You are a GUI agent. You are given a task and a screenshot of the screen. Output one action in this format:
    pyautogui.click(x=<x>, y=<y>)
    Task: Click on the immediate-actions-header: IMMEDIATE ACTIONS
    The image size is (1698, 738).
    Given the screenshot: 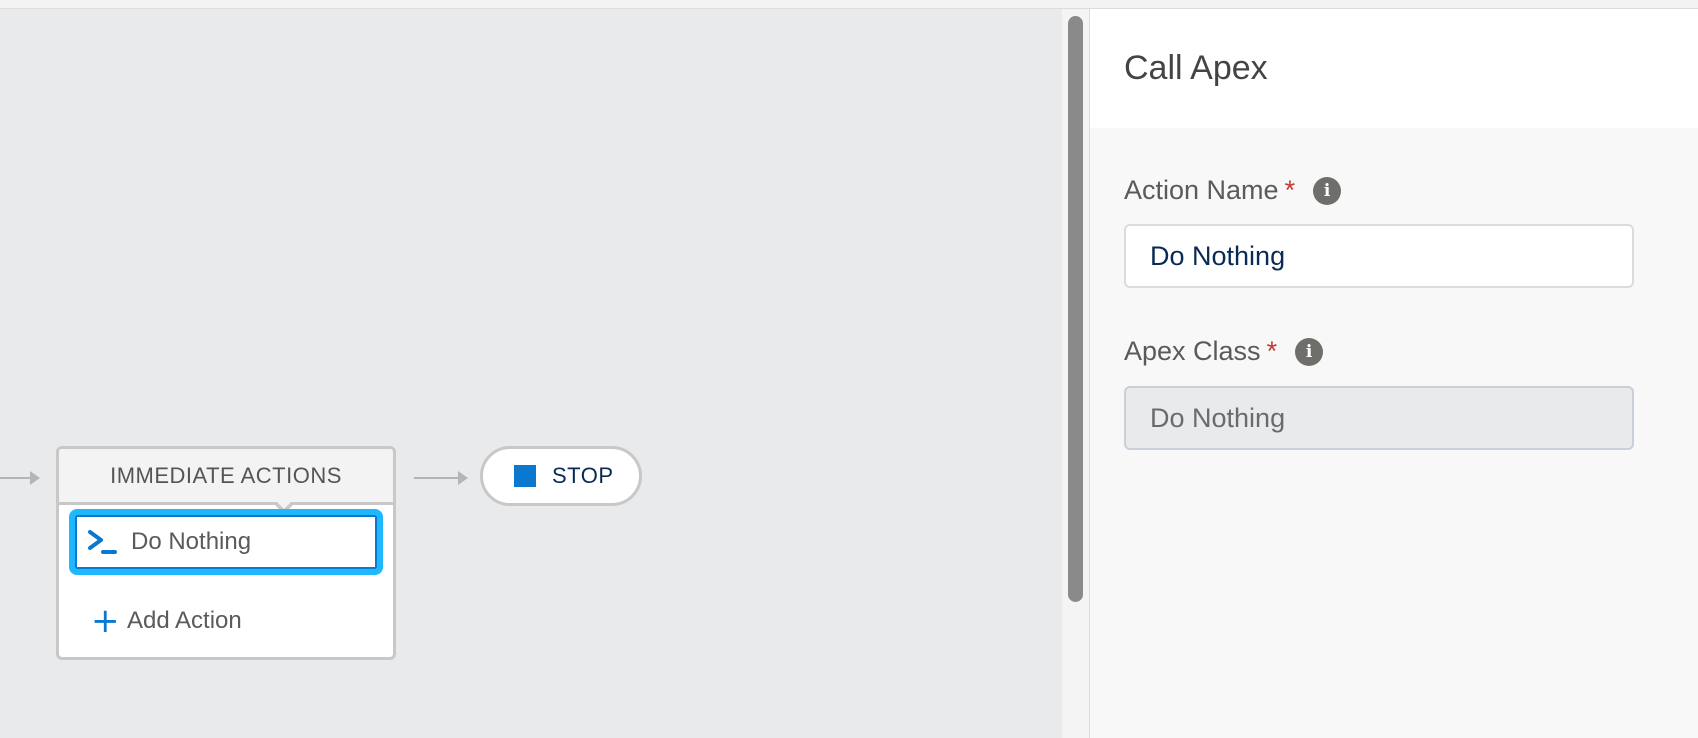 What is the action you would take?
    pyautogui.click(x=226, y=477)
    